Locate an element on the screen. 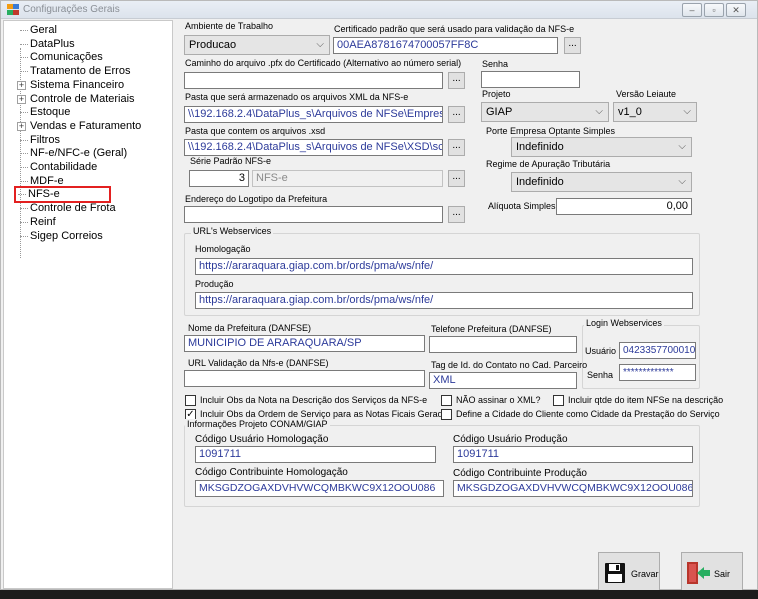 Image resolution: width=758 pixels, height=599 pixels. tag-contato-input: XML is located at coordinates (503, 380).